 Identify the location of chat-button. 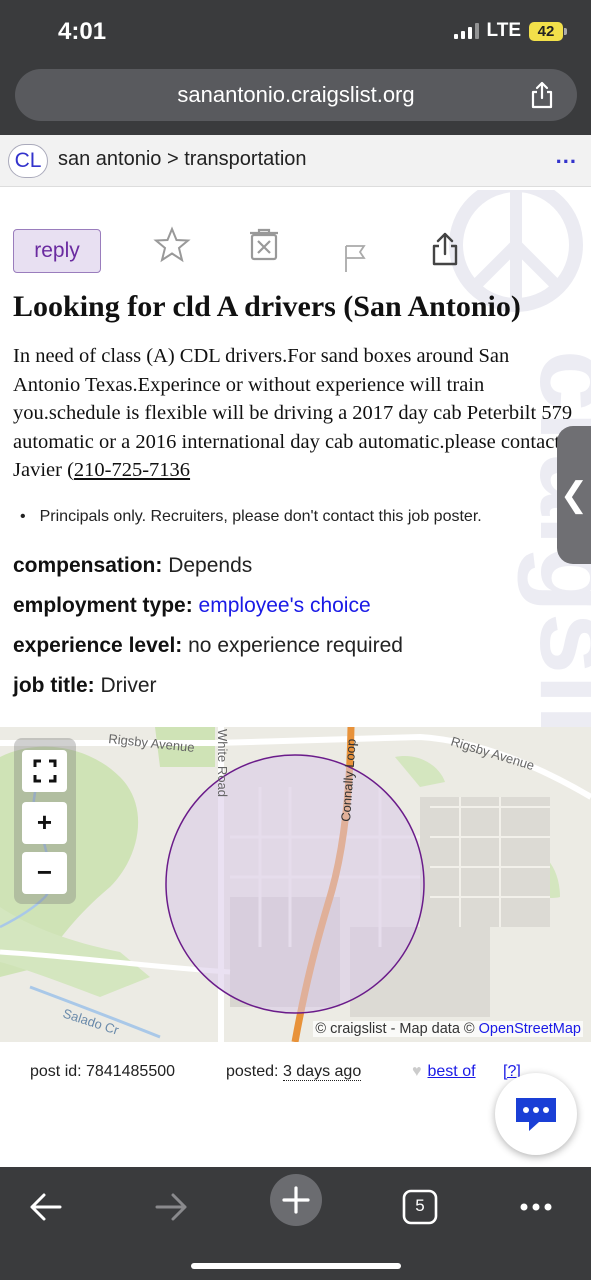
(536, 1114).